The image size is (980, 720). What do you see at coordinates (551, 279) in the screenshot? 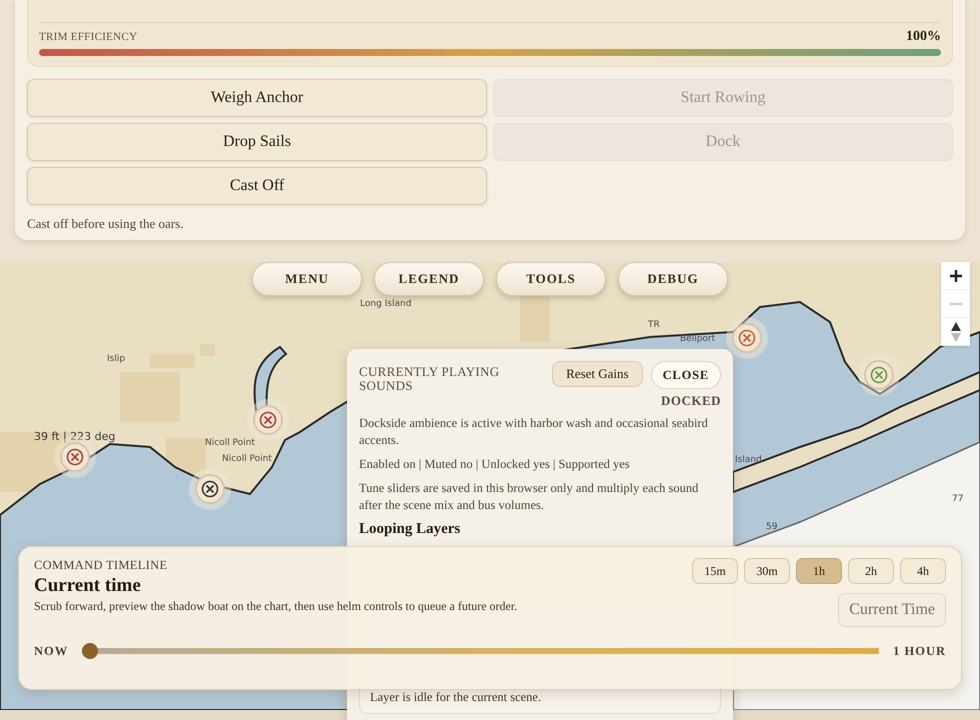
I see `nav-button: TOOLS` at bounding box center [551, 279].